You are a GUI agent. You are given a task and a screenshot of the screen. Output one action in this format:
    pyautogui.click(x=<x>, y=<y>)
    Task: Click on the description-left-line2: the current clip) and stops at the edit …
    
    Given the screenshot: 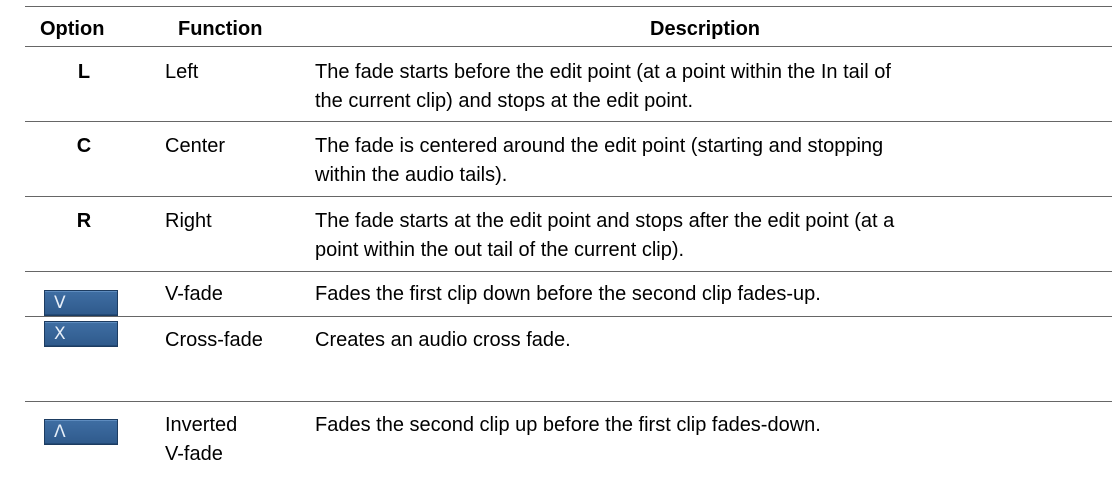 What is the action you would take?
    pyautogui.click(x=504, y=101)
    